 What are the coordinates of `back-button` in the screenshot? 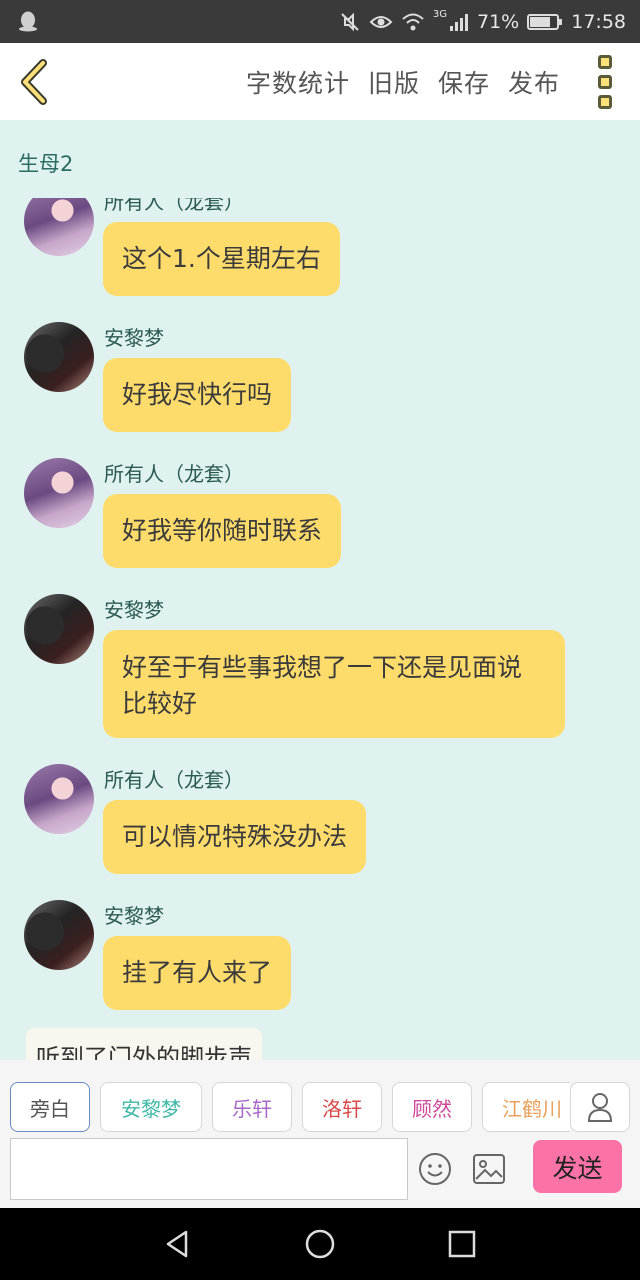 It's located at (34, 82).